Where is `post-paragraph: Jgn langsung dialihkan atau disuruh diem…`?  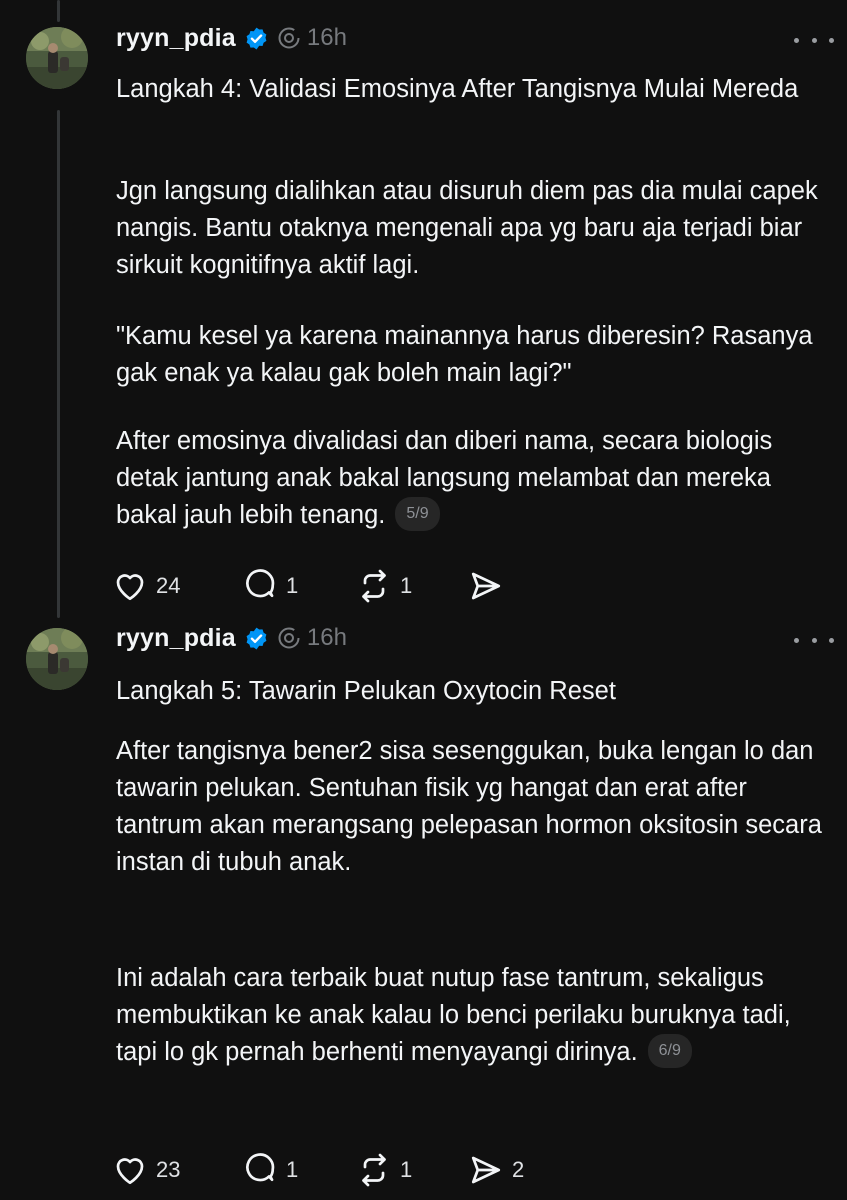 post-paragraph: Jgn langsung dialihkan atau disuruh diem… is located at coordinates (467, 228).